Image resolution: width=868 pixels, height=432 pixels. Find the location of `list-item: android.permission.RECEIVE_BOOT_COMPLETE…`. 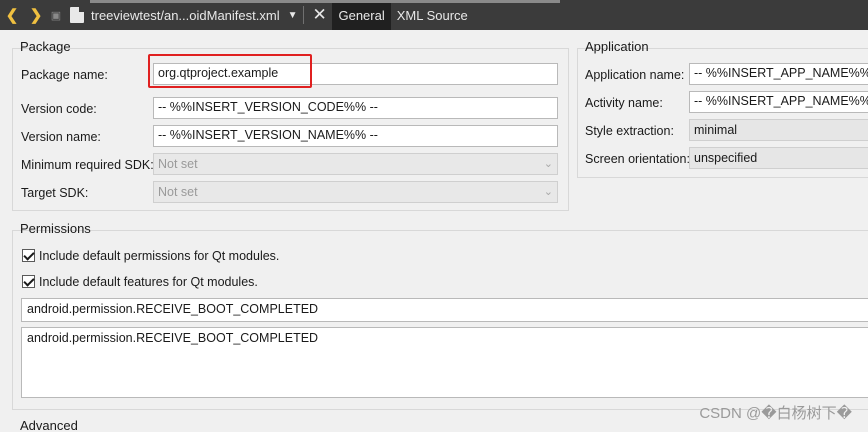

list-item: android.permission.RECEIVE_BOOT_COMPLETE… is located at coordinates (447, 338).